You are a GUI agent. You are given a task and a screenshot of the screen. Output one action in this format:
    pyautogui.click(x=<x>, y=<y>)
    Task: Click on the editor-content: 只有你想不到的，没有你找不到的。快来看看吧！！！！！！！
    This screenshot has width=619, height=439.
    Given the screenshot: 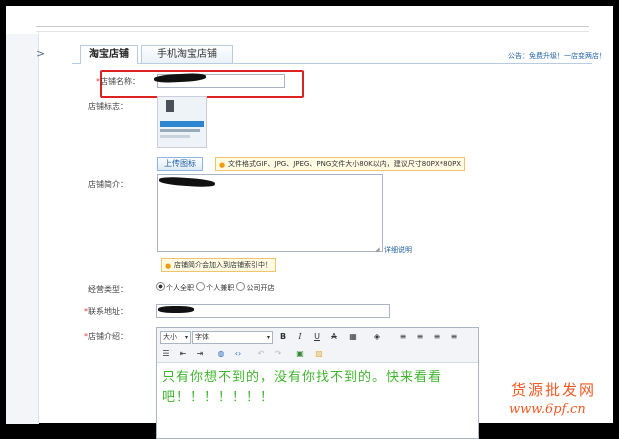 What is the action you would take?
    pyautogui.click(x=318, y=388)
    